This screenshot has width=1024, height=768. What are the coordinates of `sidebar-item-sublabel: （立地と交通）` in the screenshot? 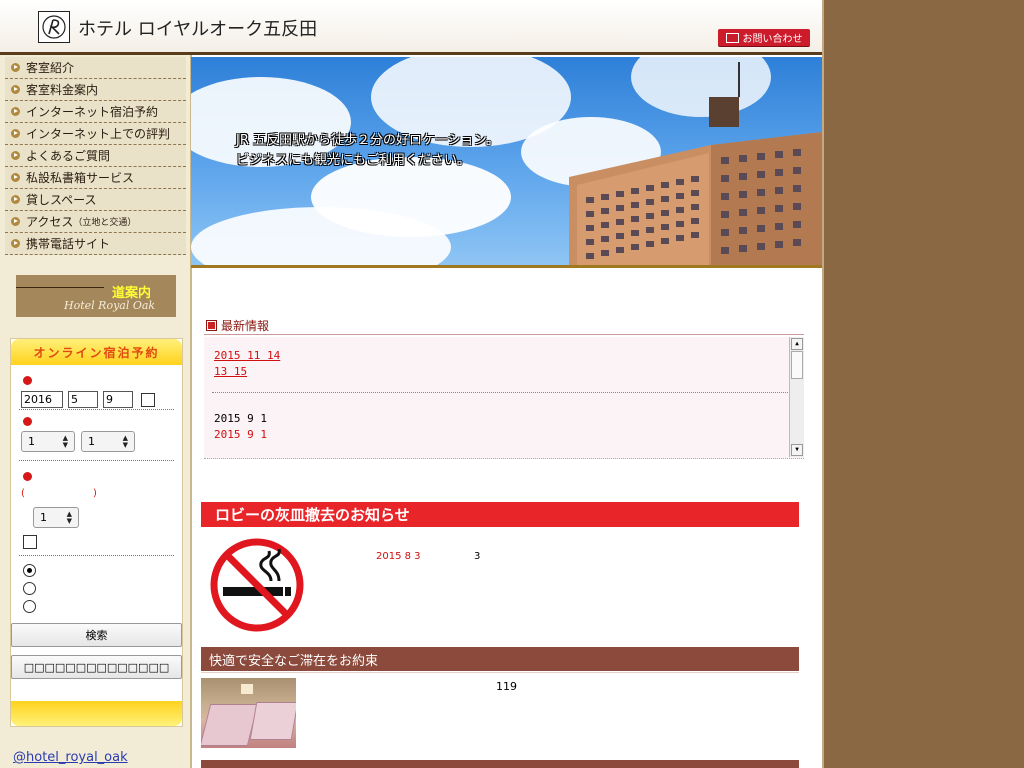 It's located at (105, 223).